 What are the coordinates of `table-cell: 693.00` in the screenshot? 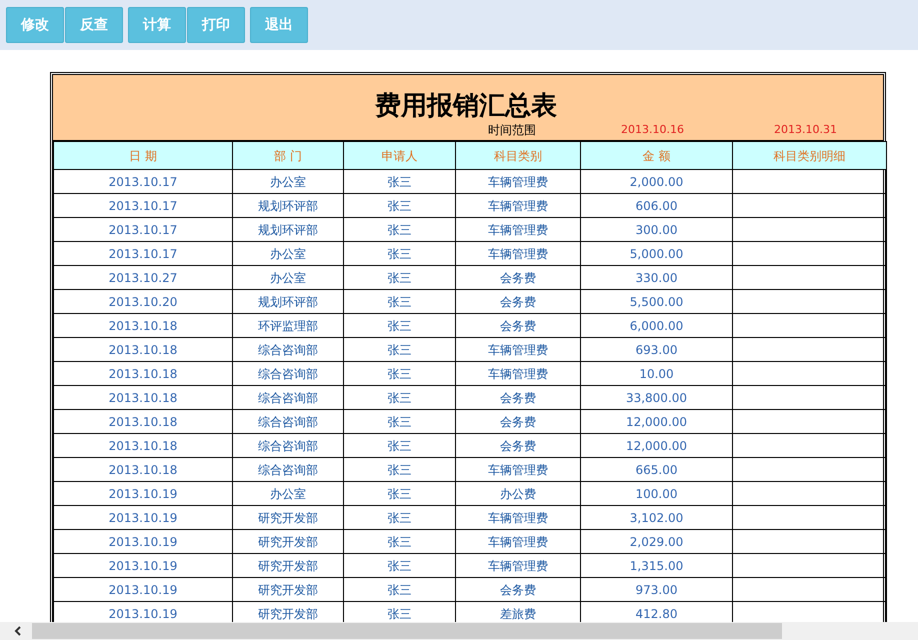 It's located at (656, 350).